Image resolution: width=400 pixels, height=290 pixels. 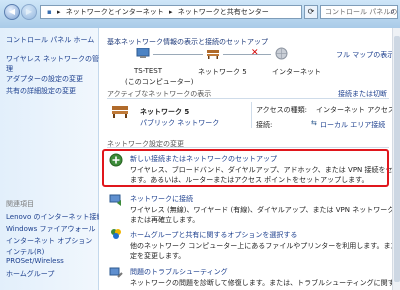 I want to click on see-also-intel: インテル(R), so click(x=25, y=252).